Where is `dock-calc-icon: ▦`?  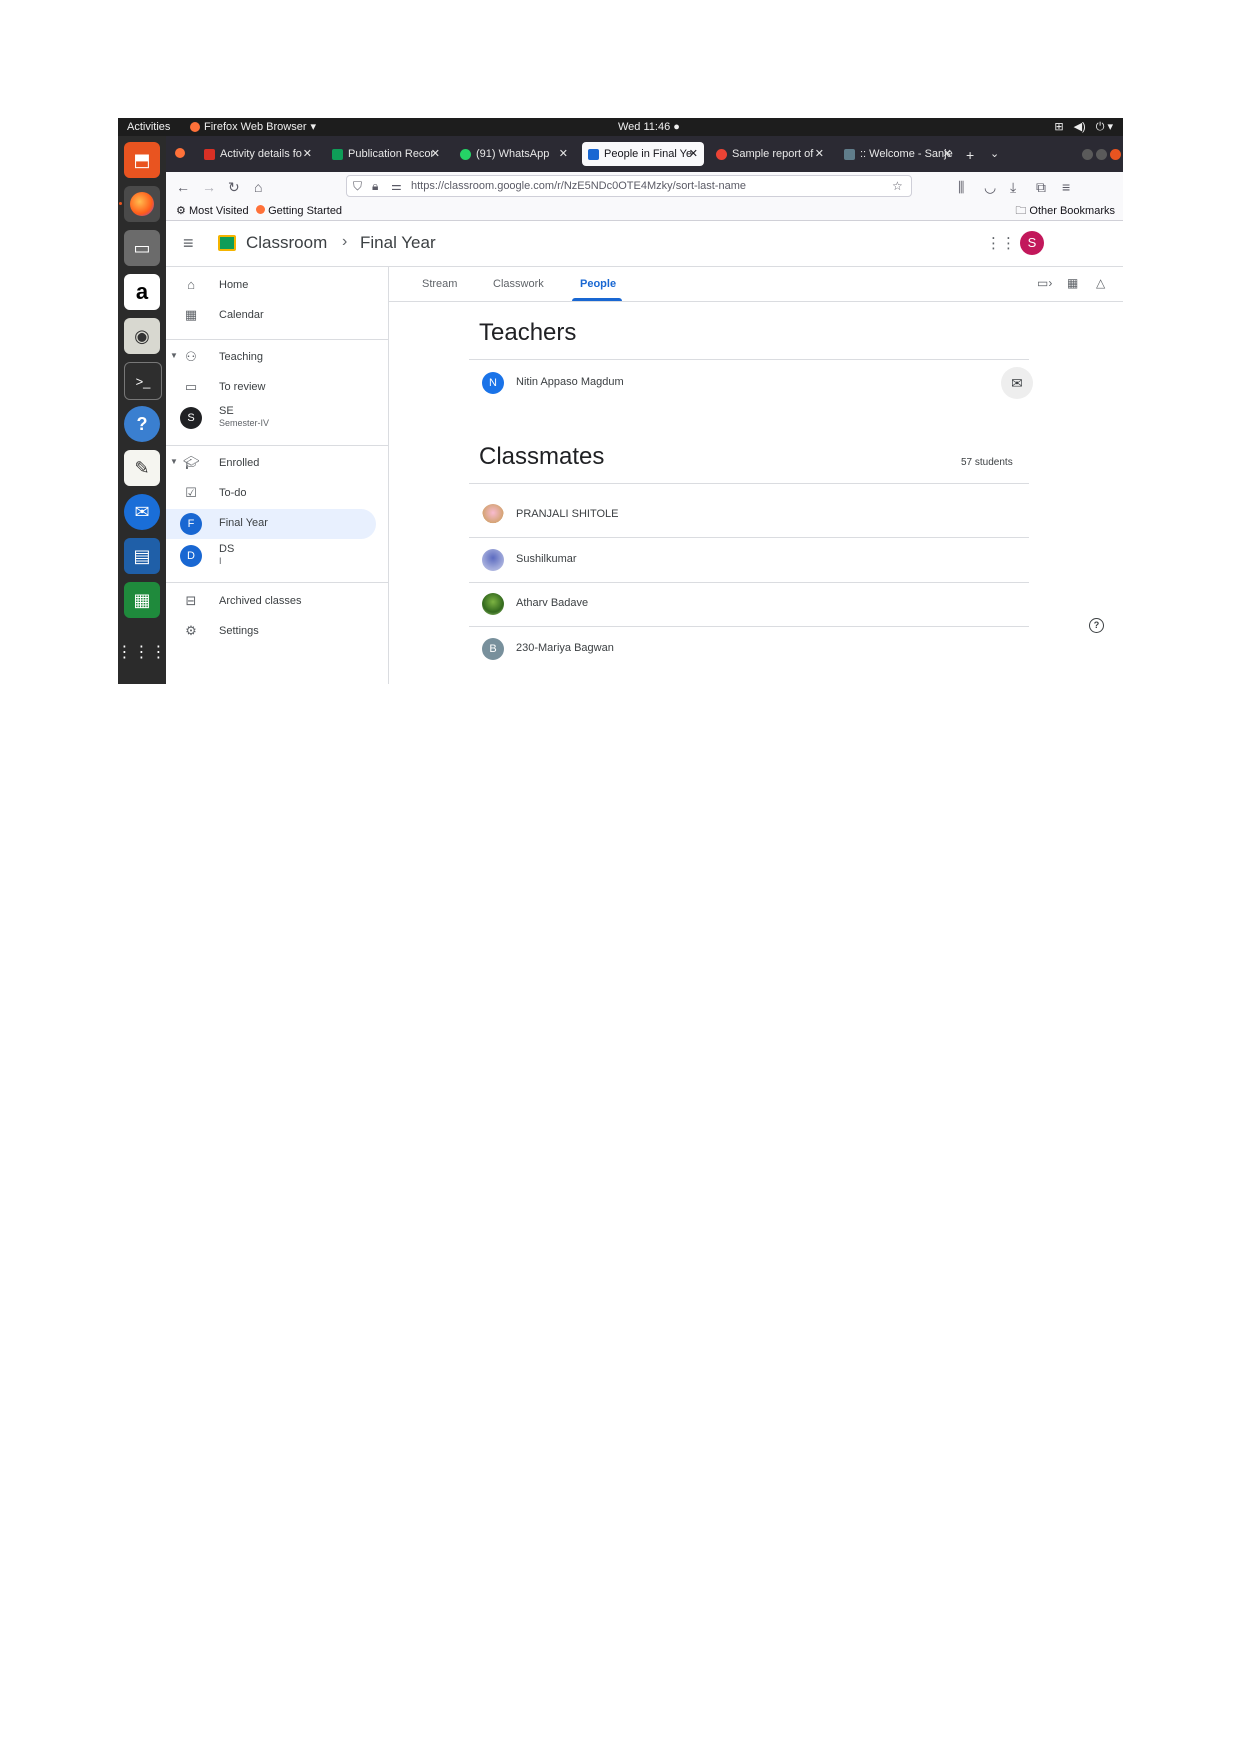
dock-calc-icon: ▦ is located at coordinates (142, 600).